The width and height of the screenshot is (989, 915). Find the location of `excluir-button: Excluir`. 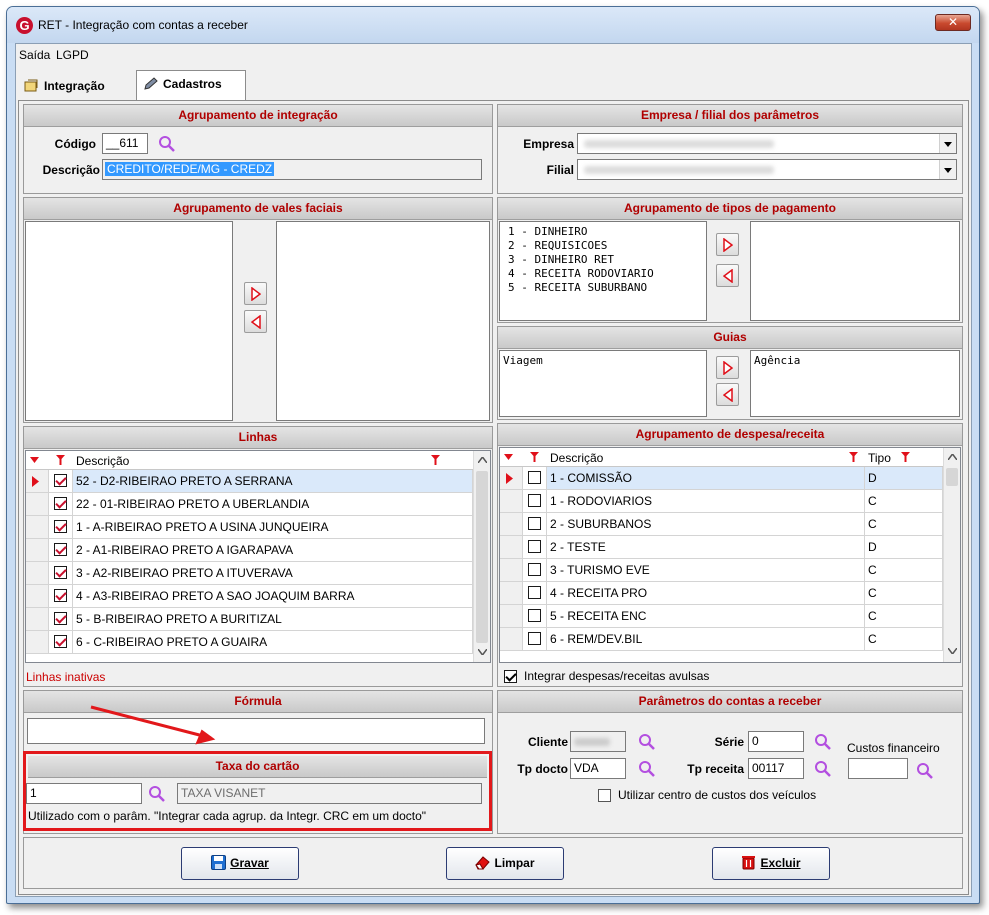

excluir-button: Excluir is located at coordinates (771, 863).